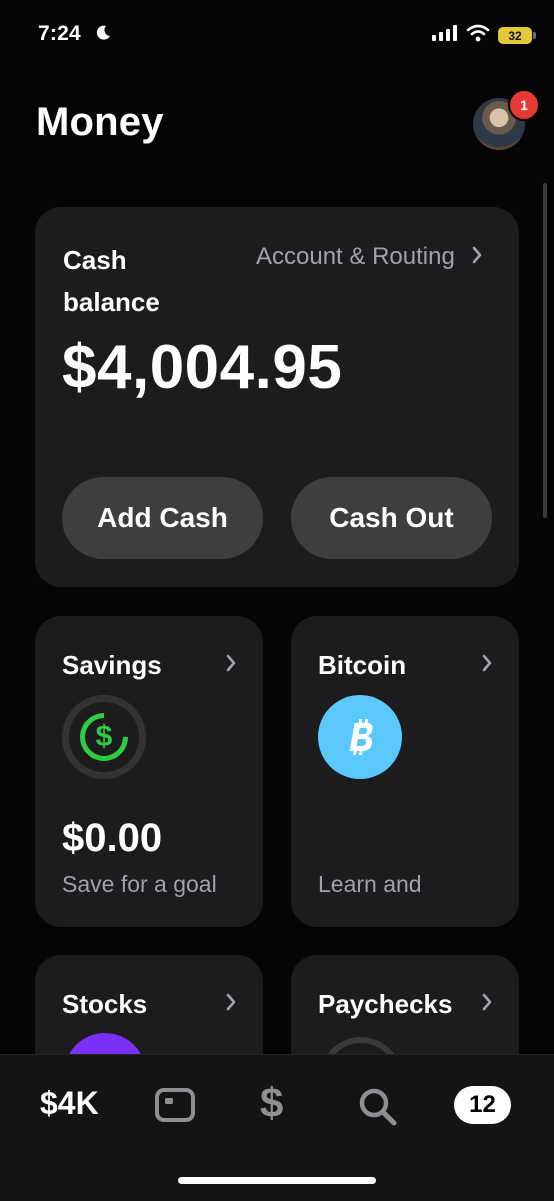  I want to click on cash-balance-amount: $4,004.95, so click(202, 367).